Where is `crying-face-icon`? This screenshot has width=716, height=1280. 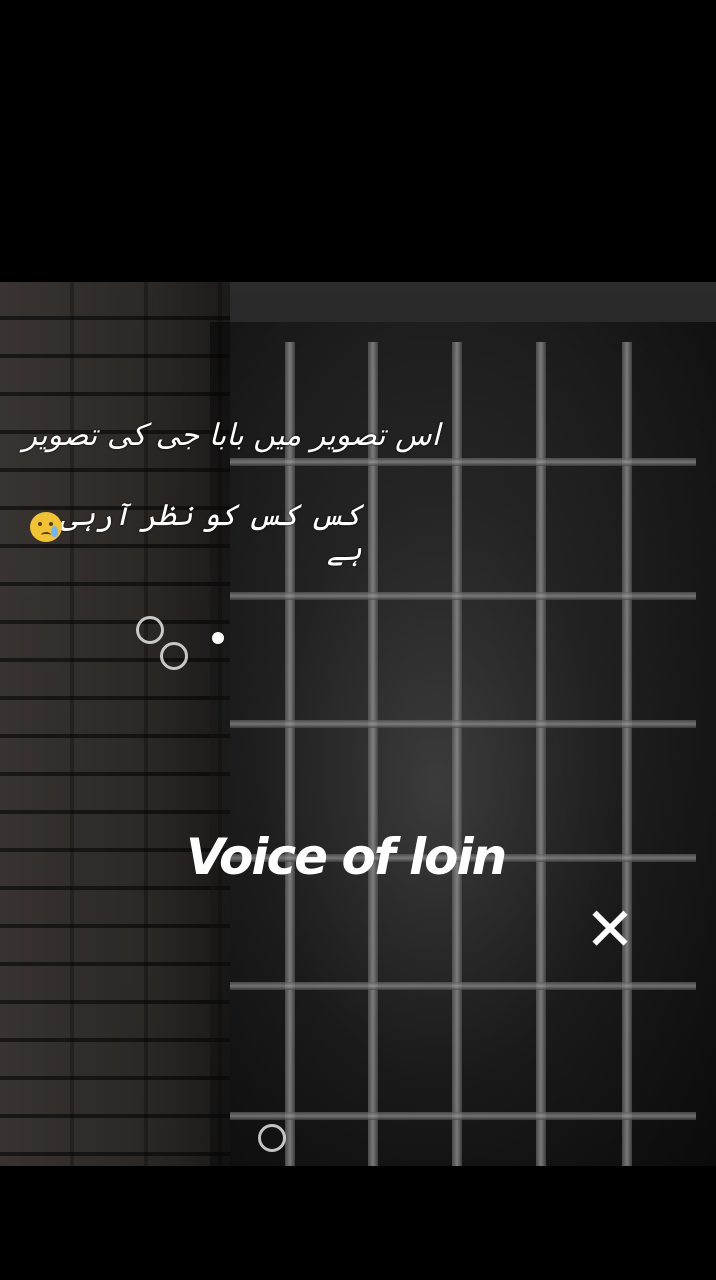 crying-face-icon is located at coordinates (46, 527).